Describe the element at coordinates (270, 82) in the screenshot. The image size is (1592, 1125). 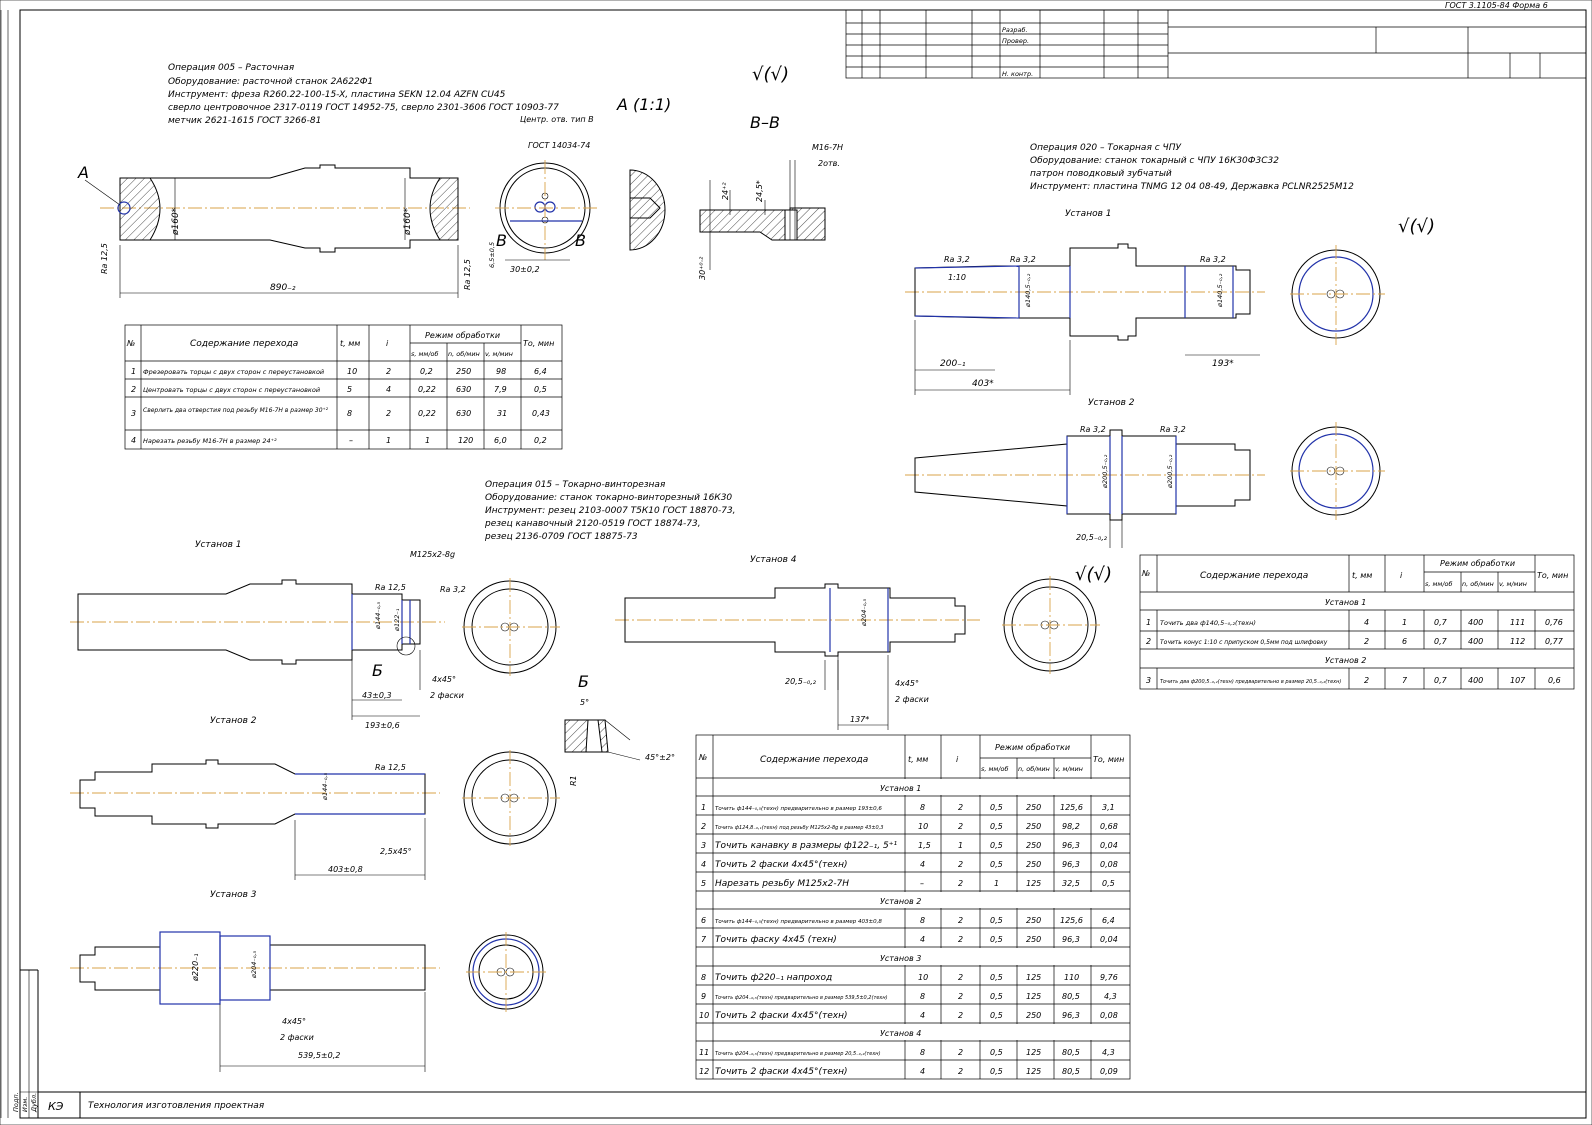
I see `svg-text:Оборудование: расточной станок: Оборудование: расточной станок 2А622Ф1` at that location.